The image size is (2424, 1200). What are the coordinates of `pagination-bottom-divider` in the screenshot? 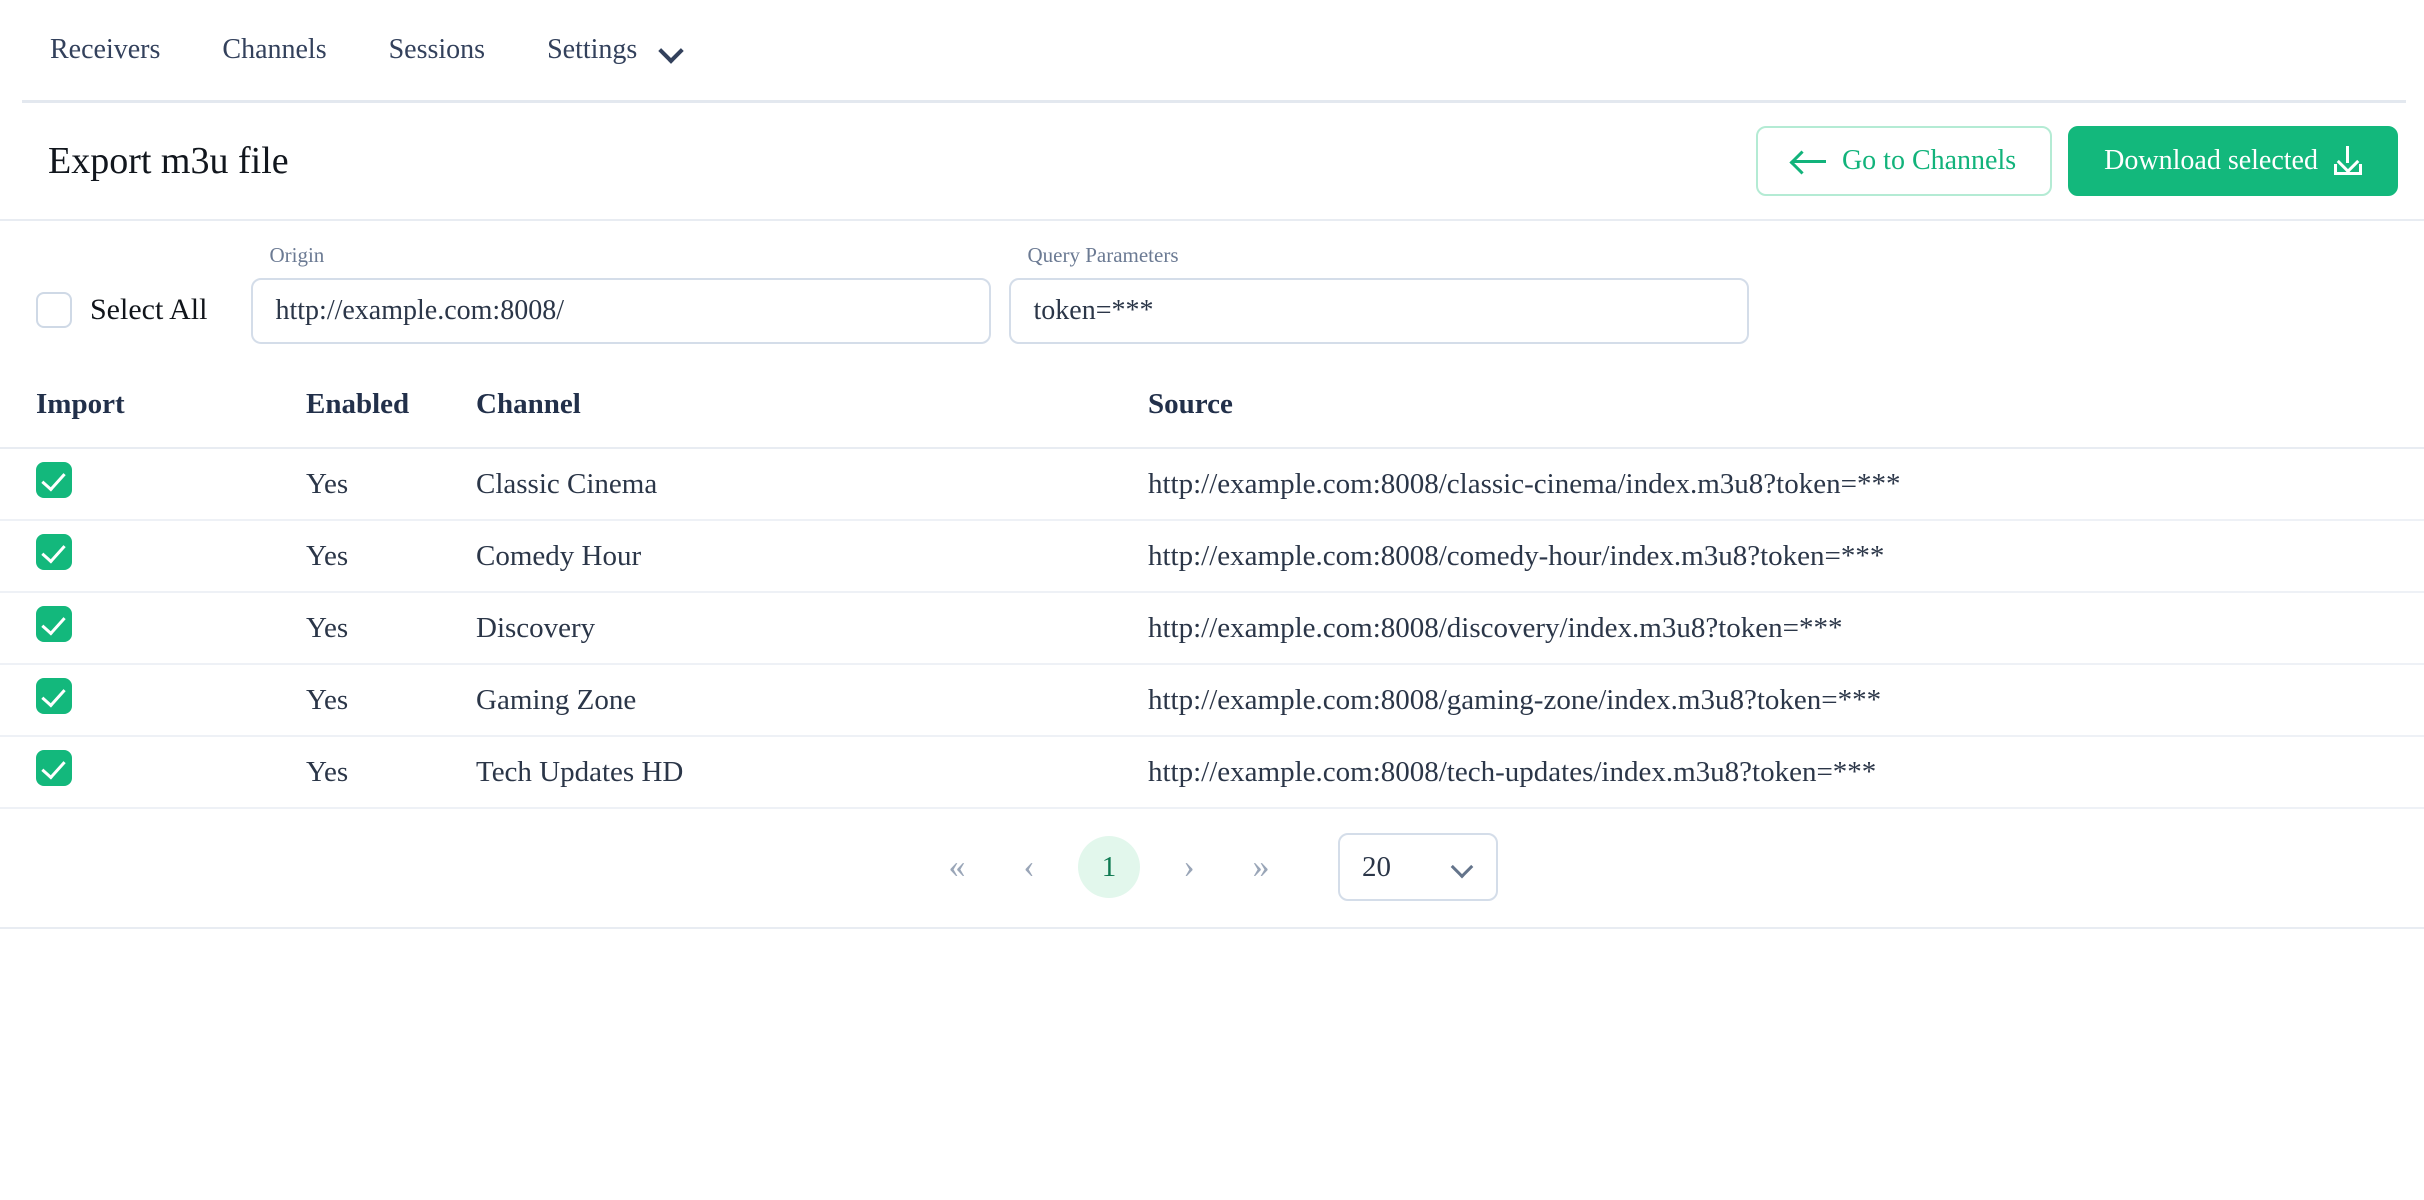 It's located at (1212, 928).